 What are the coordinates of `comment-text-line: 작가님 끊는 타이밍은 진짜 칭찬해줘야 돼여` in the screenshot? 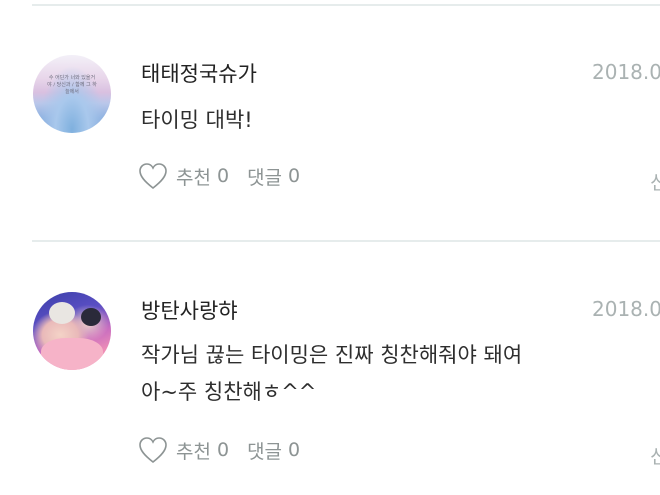 It's located at (332, 355).